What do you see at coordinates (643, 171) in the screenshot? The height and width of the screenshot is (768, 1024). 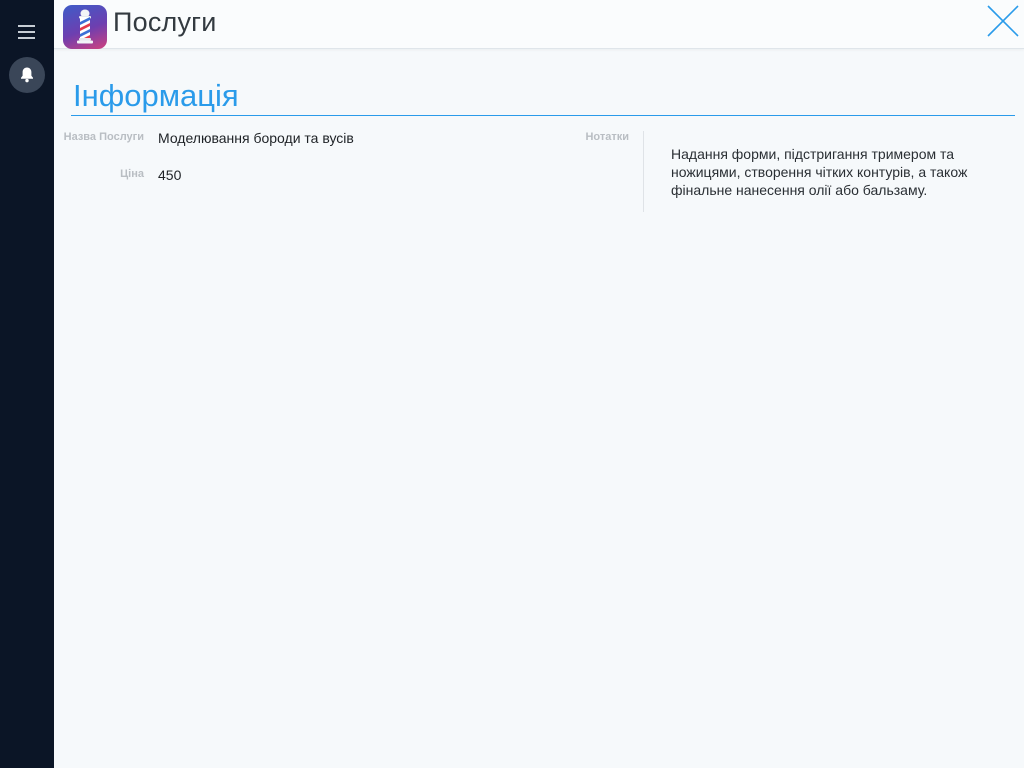 I see `column-divider` at bounding box center [643, 171].